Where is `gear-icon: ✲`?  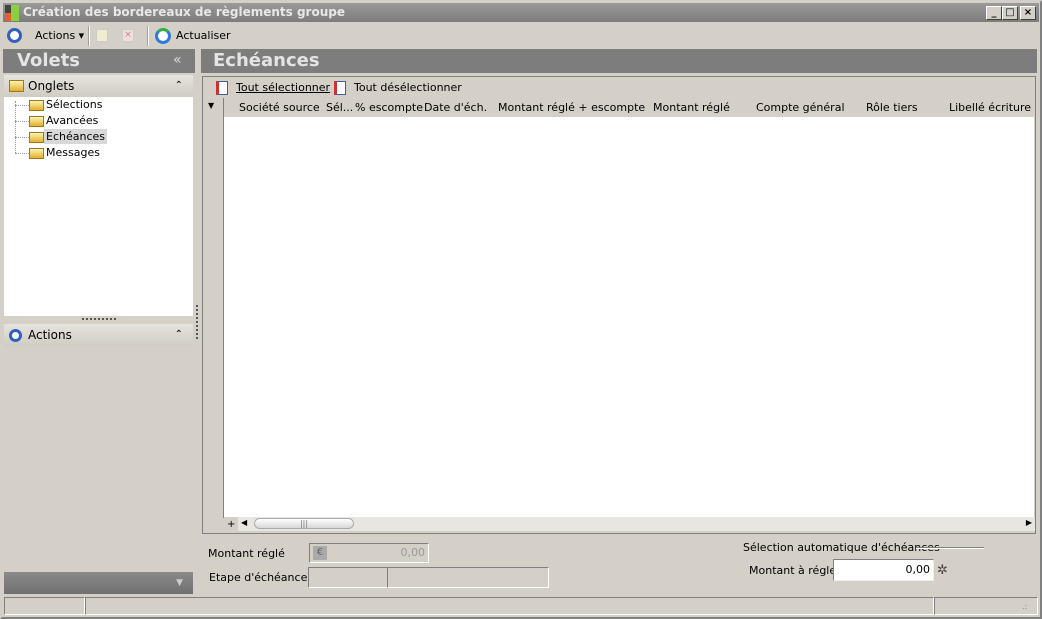
gear-icon: ✲ is located at coordinates (942, 570).